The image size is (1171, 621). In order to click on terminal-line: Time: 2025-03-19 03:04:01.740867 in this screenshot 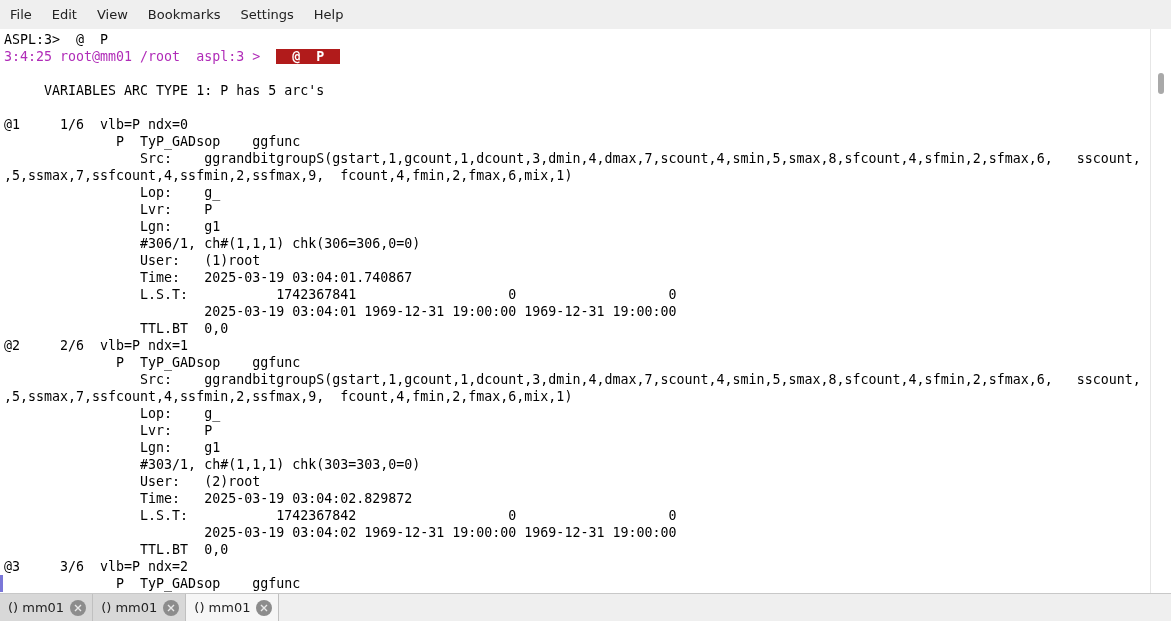, I will do `click(276, 277)`.